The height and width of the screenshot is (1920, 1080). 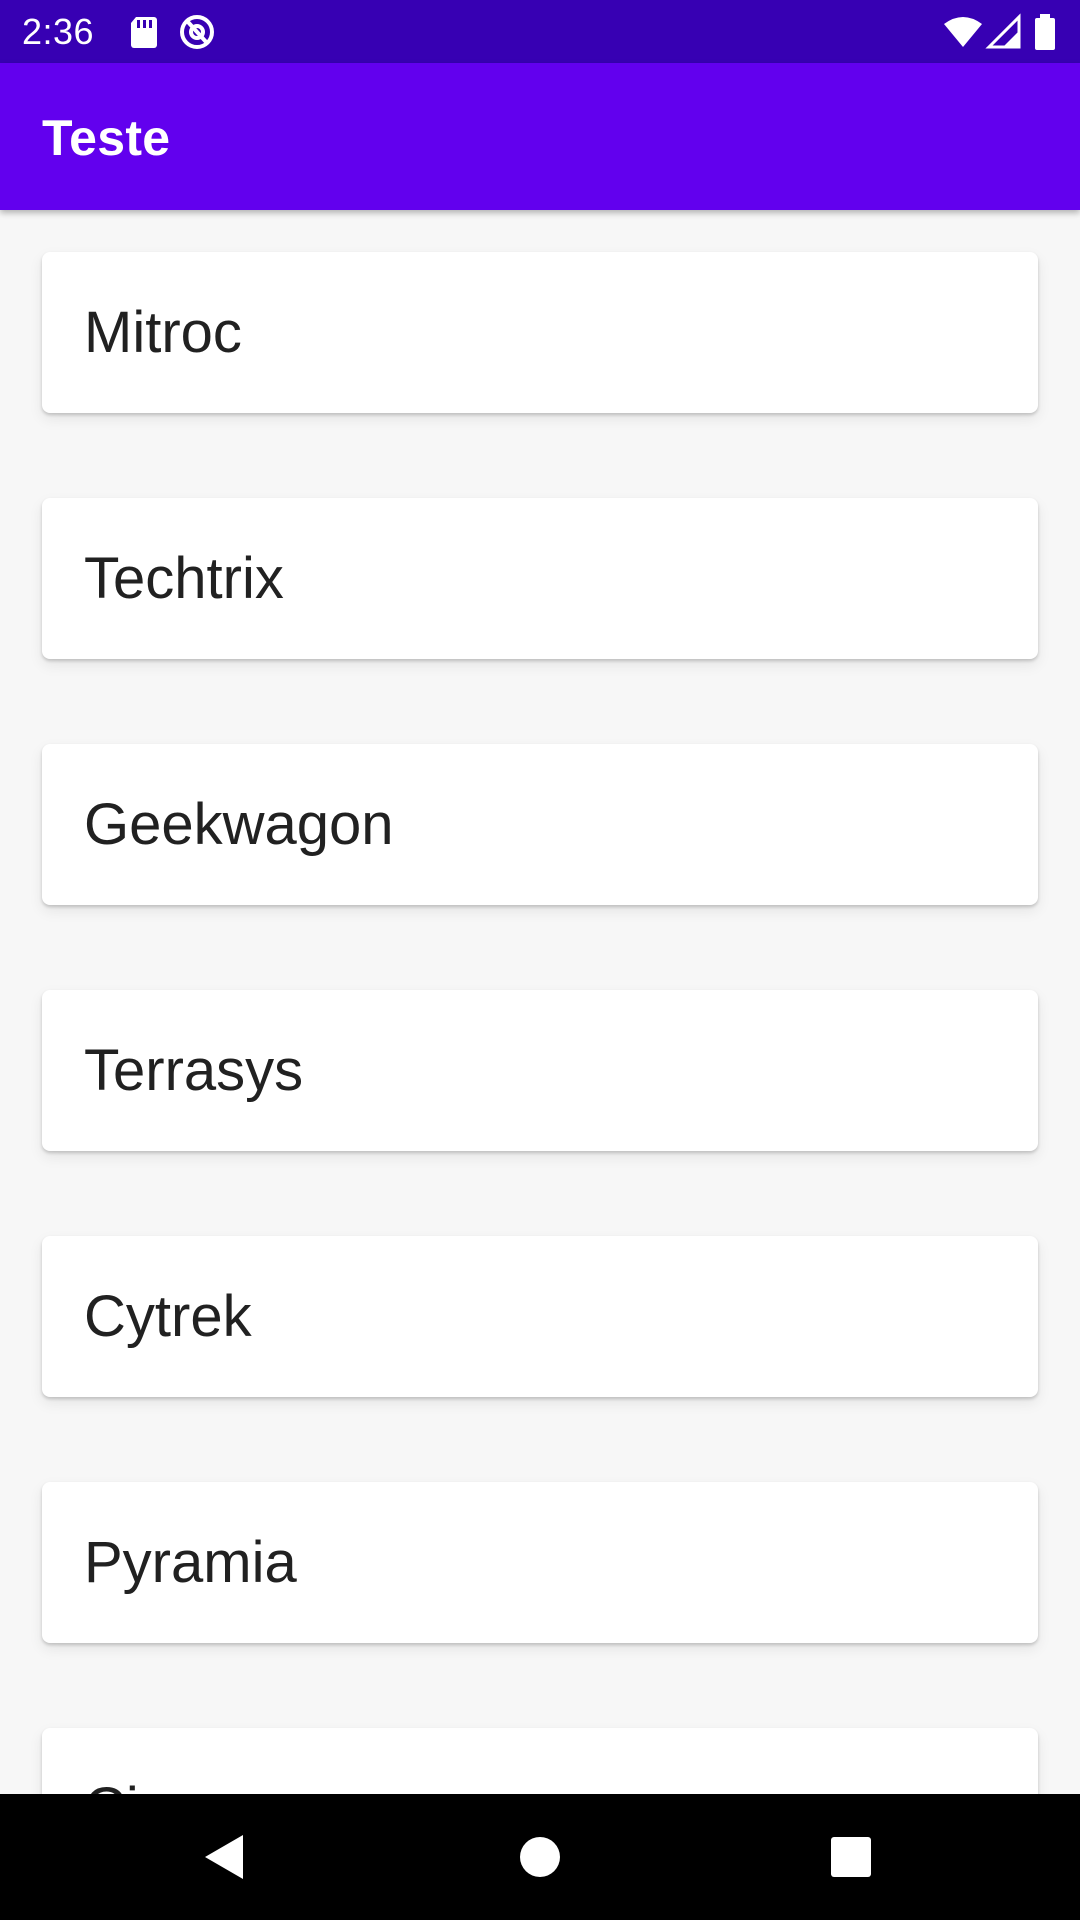 What do you see at coordinates (168, 1316) in the screenshot?
I see `list-item-label: Cytrek` at bounding box center [168, 1316].